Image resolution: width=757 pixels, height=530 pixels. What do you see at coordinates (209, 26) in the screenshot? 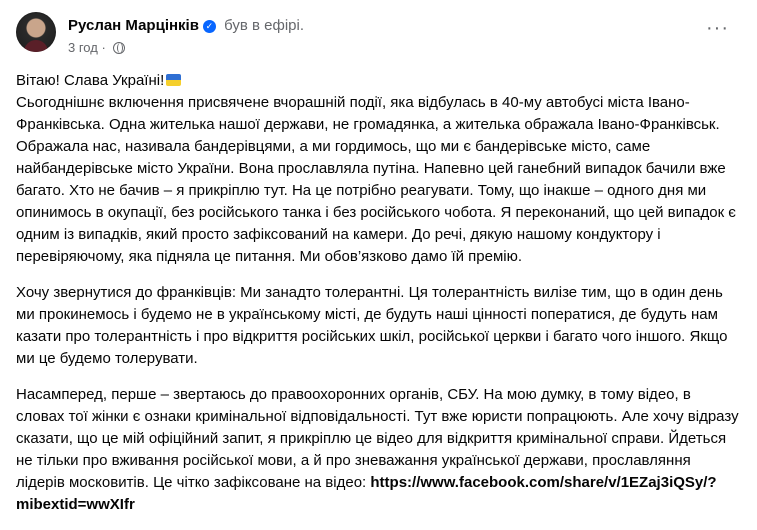
I see `verified-badge-icon: ✓` at bounding box center [209, 26].